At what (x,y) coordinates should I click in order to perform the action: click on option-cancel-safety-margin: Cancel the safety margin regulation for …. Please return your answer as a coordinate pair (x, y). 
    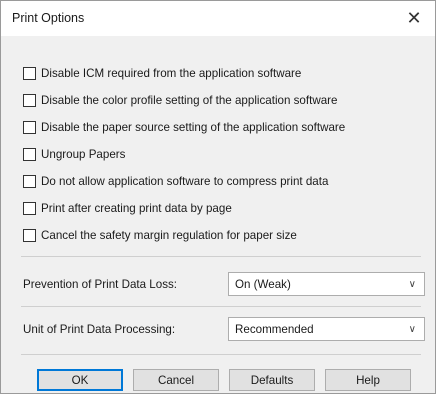
    Looking at the image, I should click on (160, 235).